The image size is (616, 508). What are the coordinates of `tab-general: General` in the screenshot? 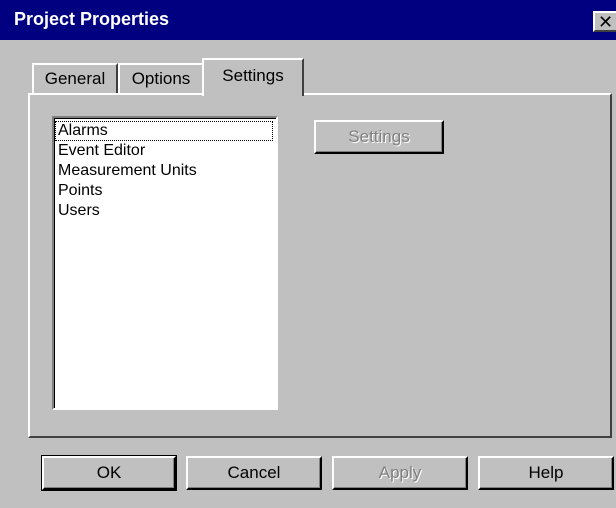 It's located at (75, 78).